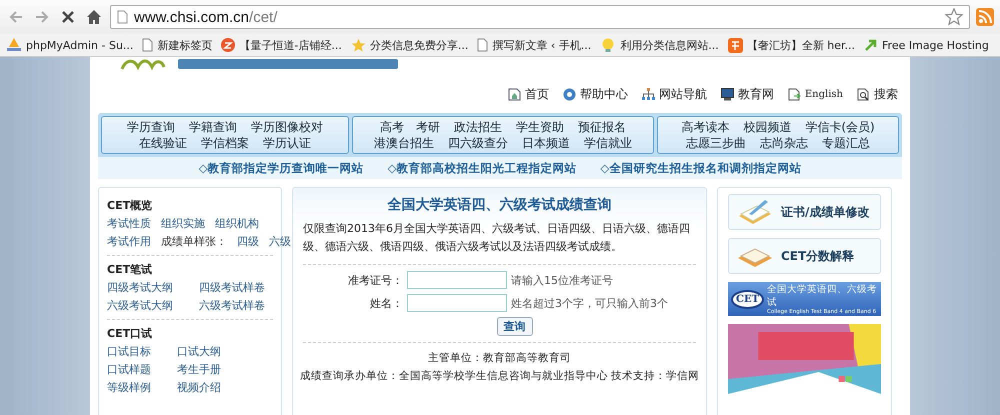 The width and height of the screenshot is (1000, 415). What do you see at coordinates (248, 242) in the screenshot?
I see `sidebar-link: 四级` at bounding box center [248, 242].